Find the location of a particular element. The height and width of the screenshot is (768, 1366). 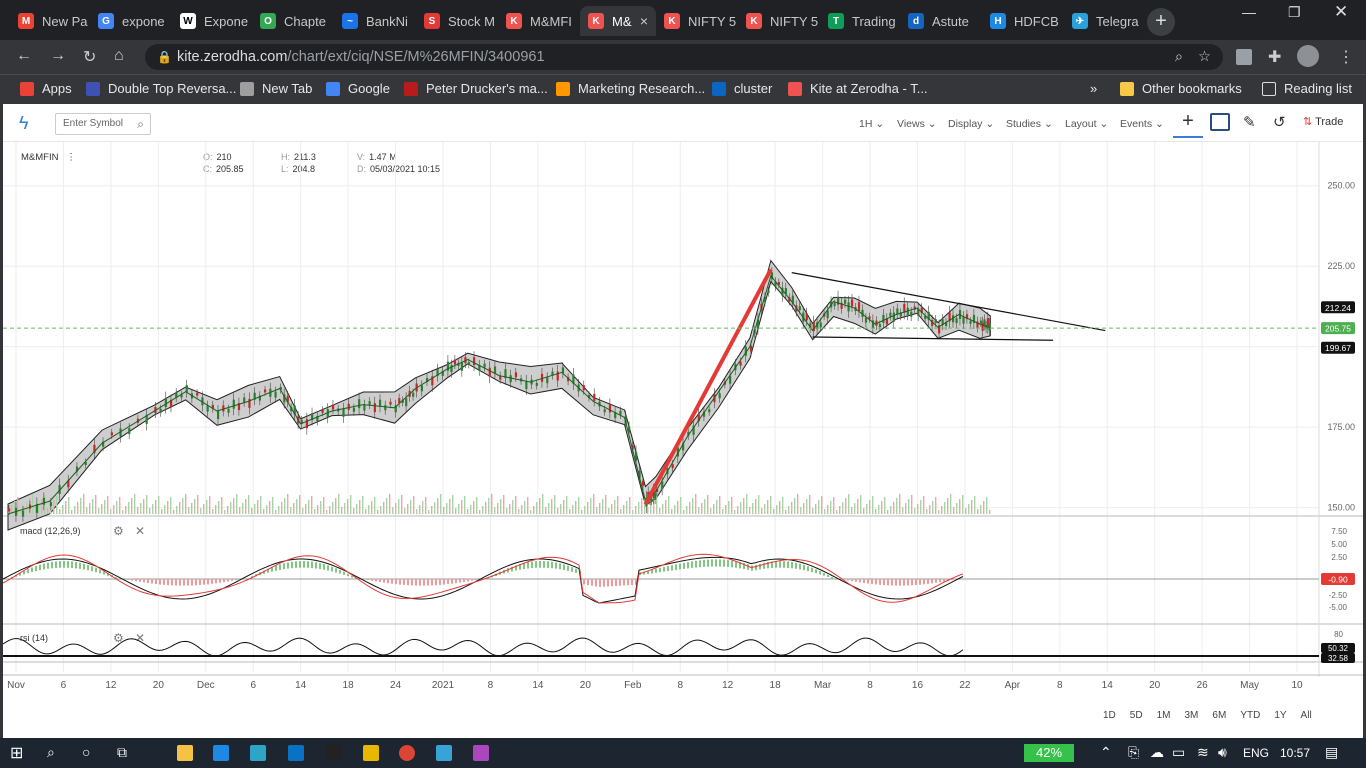

volume-icon: 🔊︎ is located at coordinates (1222, 752).